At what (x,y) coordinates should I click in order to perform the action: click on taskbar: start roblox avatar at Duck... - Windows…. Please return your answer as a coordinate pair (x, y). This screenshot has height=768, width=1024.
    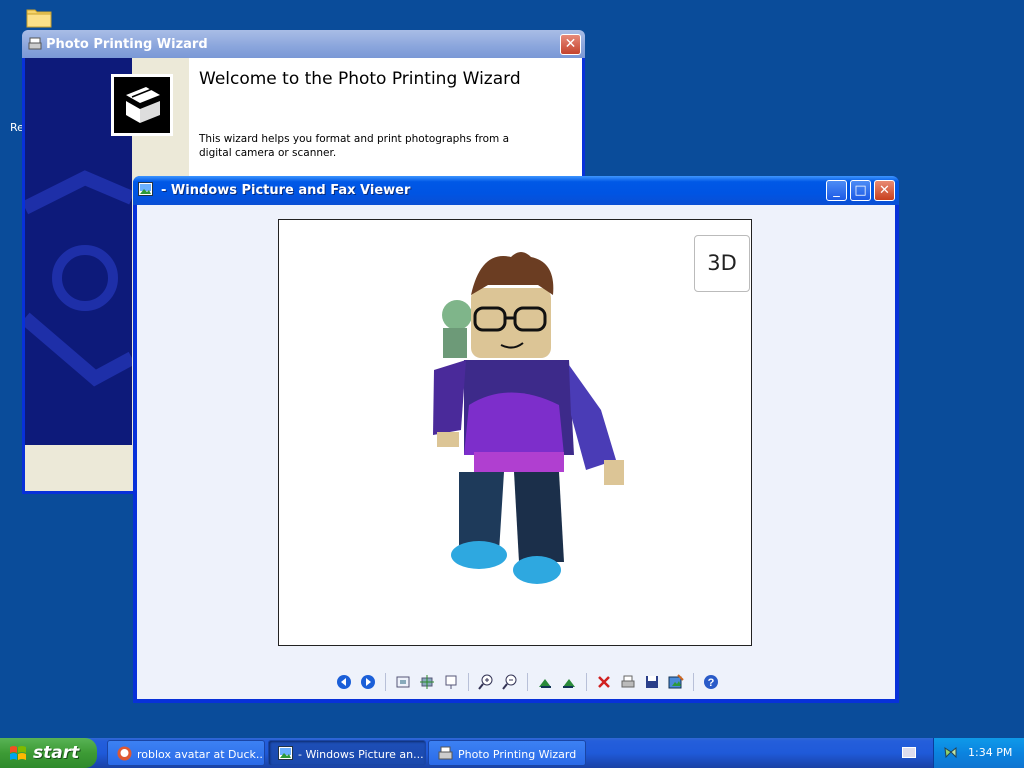
    Looking at the image, I should click on (512, 753).